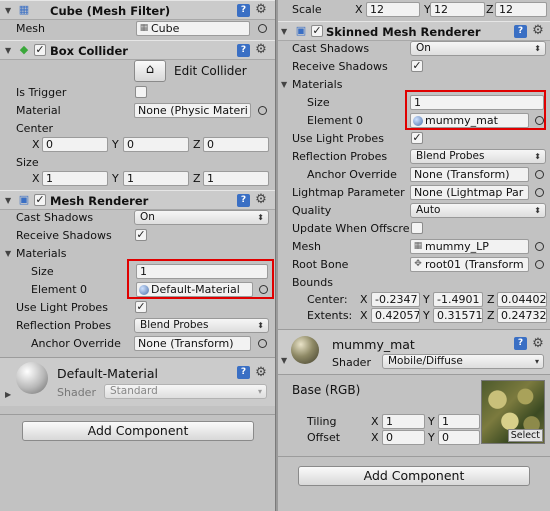 The width and height of the screenshot is (550, 511). What do you see at coordinates (522, 315) in the screenshot?
I see `bounds-extents-z-field: 0.24732` at bounding box center [522, 315].